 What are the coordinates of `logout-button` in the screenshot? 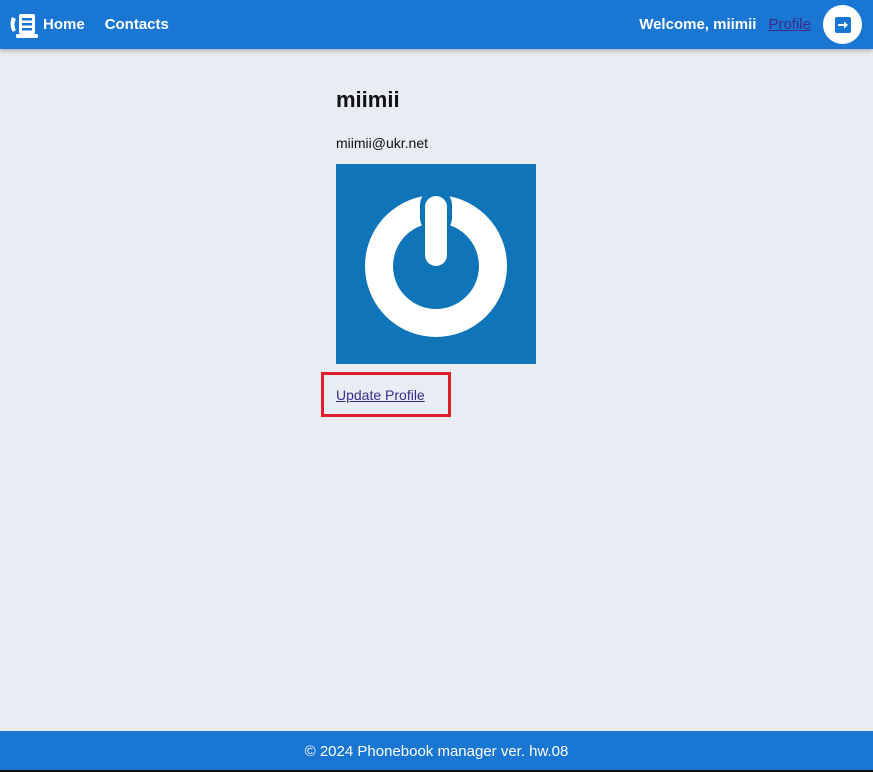 It's located at (842, 24).